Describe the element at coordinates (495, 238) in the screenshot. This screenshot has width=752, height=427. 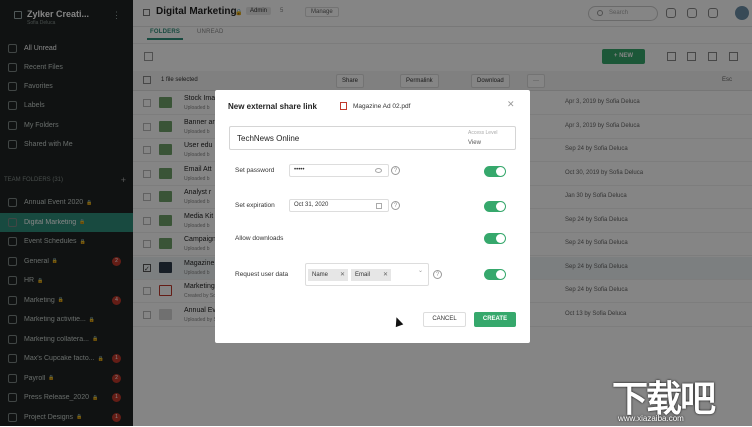
I see `downloads-toggle` at that location.